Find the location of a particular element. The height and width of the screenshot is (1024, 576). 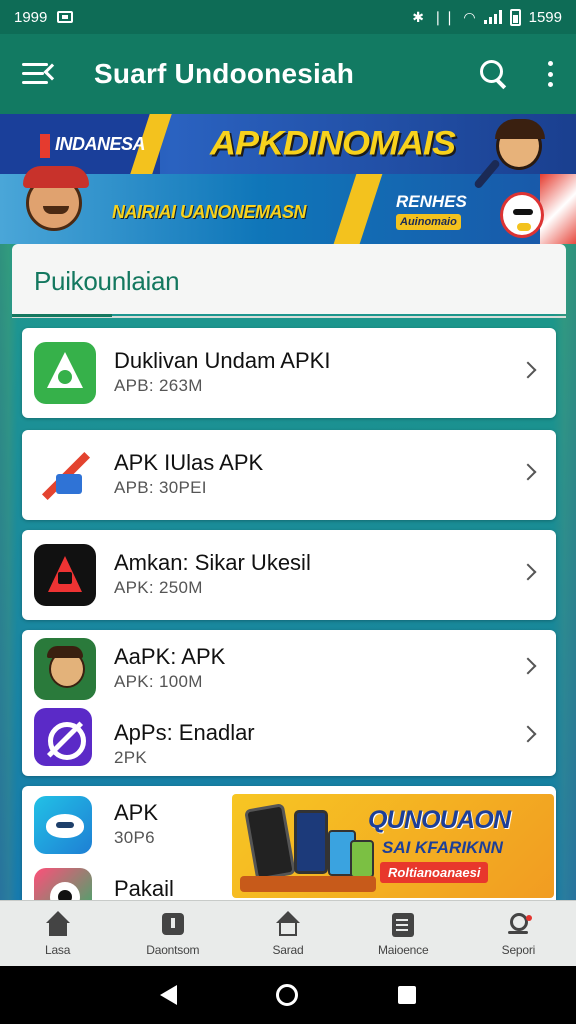

nav-label: Lasa is located at coordinates (57, 949).